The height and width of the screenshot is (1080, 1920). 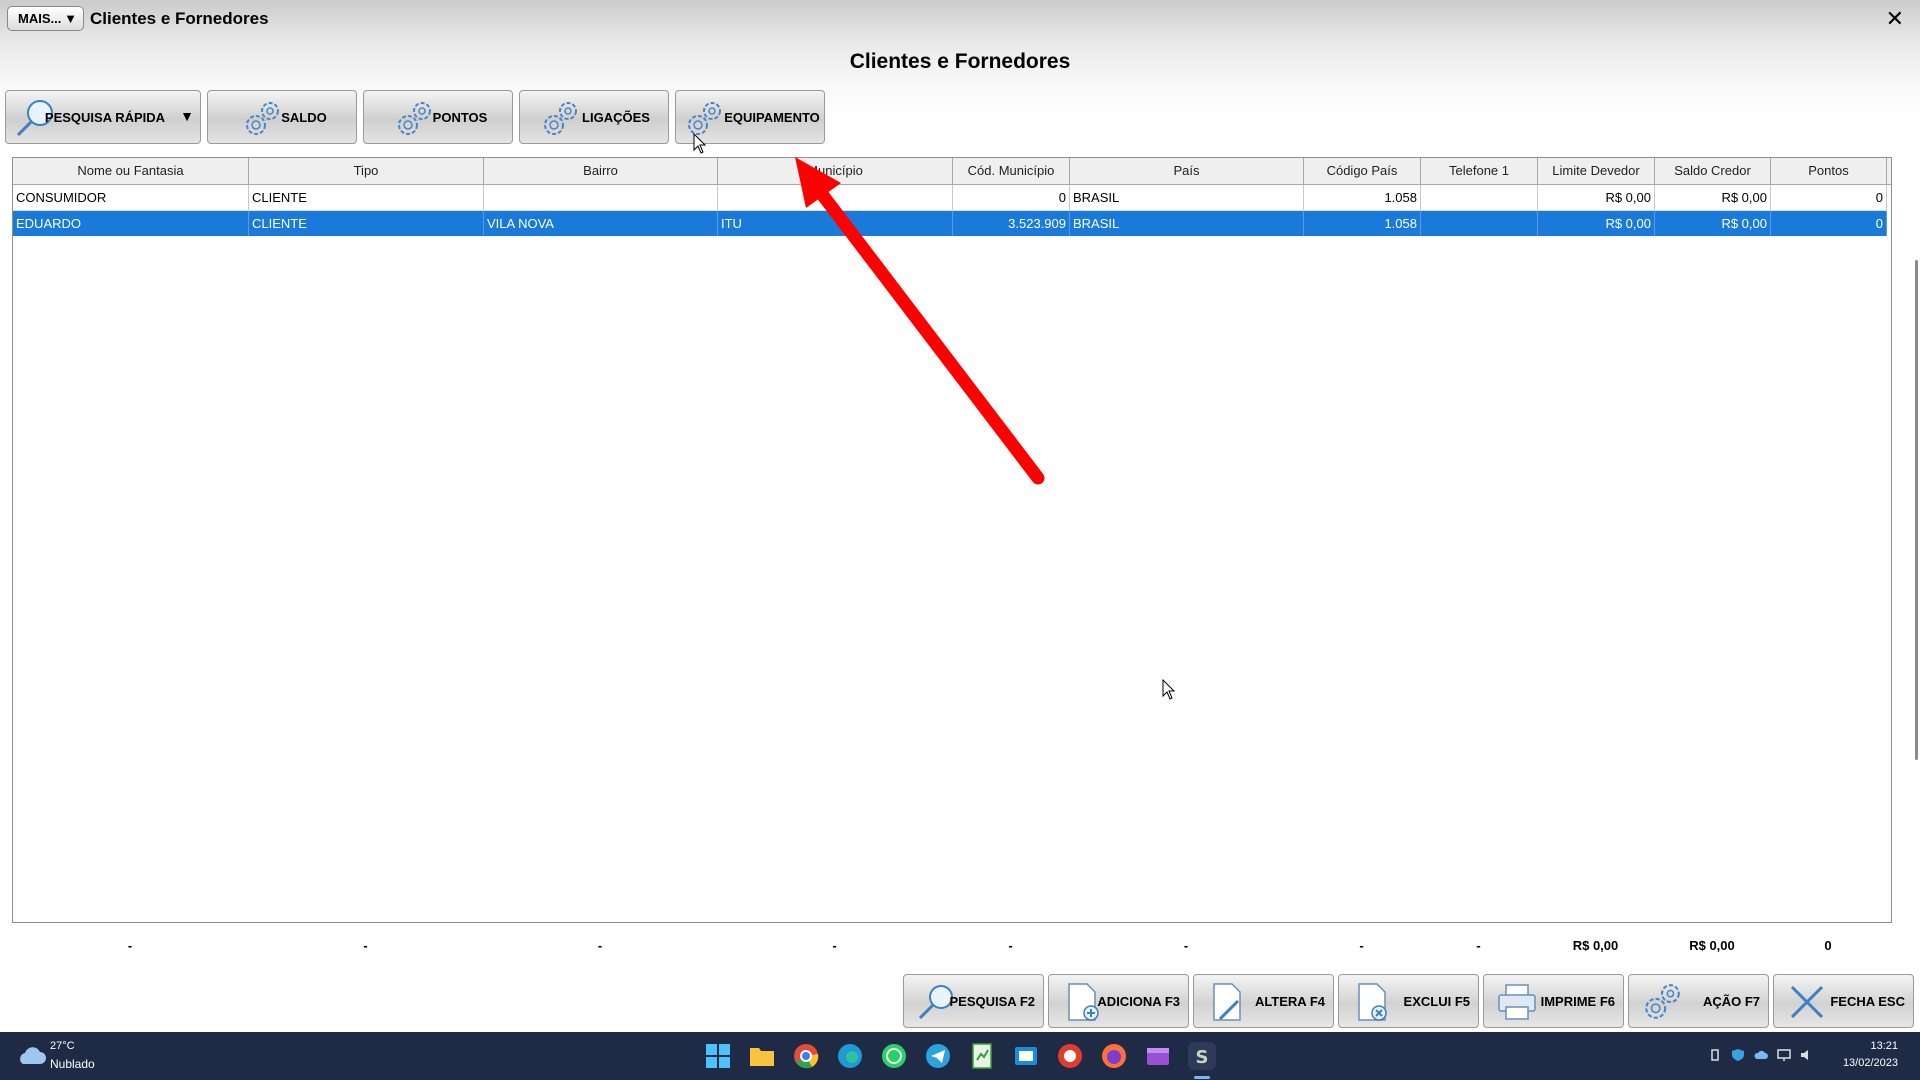 What do you see at coordinates (62, 1046) in the screenshot?
I see `weather-temperature: 27°C` at bounding box center [62, 1046].